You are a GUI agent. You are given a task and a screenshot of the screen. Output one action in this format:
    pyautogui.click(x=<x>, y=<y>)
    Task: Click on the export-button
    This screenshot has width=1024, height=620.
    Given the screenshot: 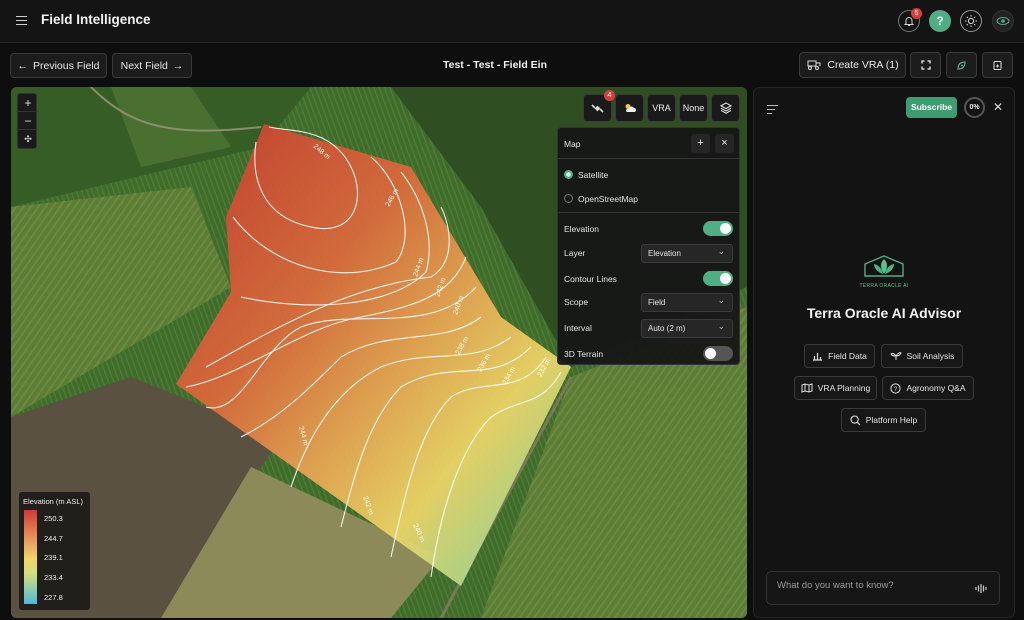 What is the action you would take?
    pyautogui.click(x=997, y=65)
    